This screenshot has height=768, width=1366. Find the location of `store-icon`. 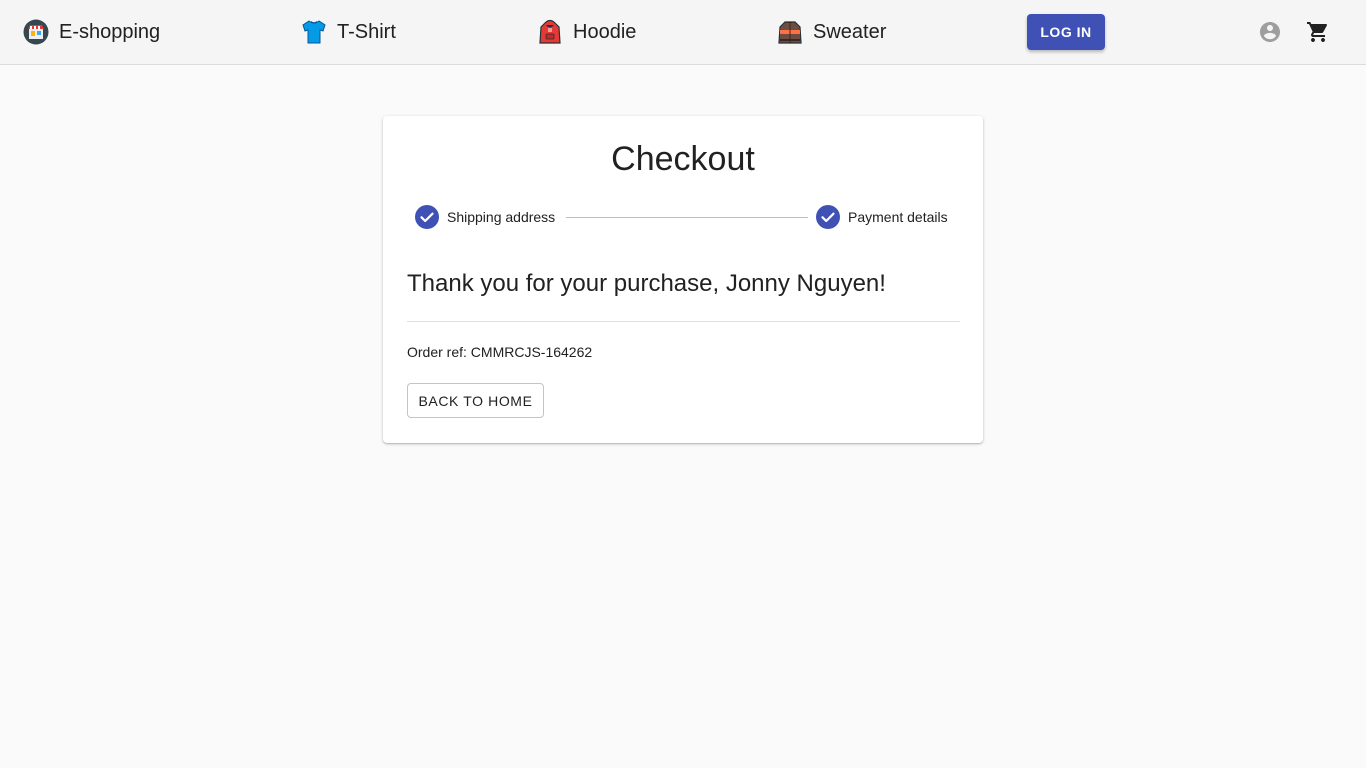

store-icon is located at coordinates (36, 32).